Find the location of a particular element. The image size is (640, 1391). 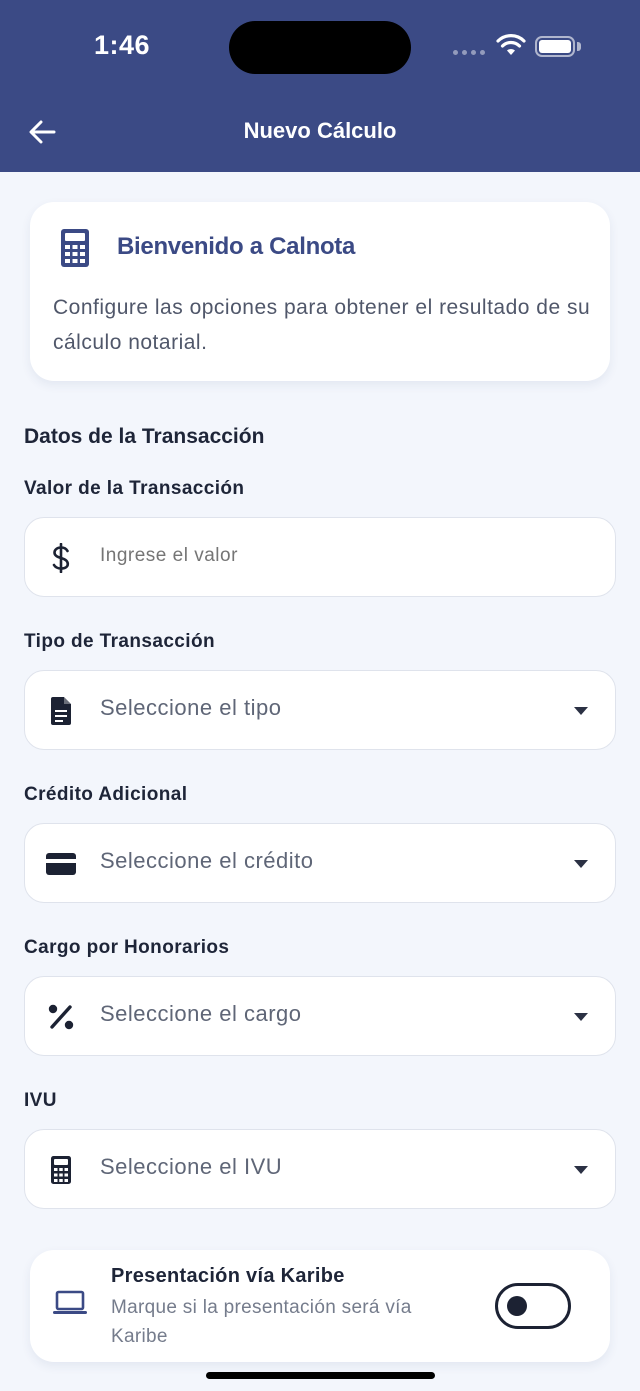

ivu-selected: Seleccione el IVU is located at coordinates (191, 1166).